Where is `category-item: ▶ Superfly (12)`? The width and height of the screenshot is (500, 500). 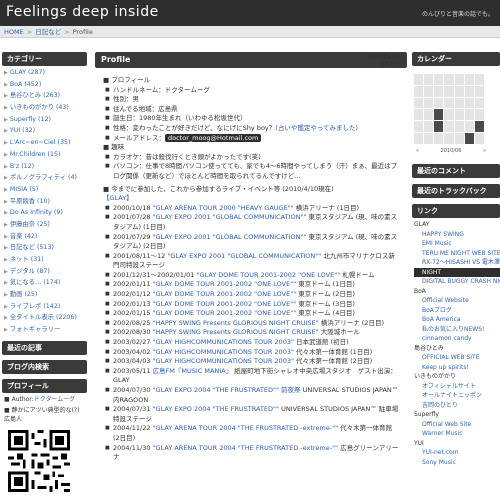
category-item: ▶ Superfly (12) is located at coordinates (45, 120).